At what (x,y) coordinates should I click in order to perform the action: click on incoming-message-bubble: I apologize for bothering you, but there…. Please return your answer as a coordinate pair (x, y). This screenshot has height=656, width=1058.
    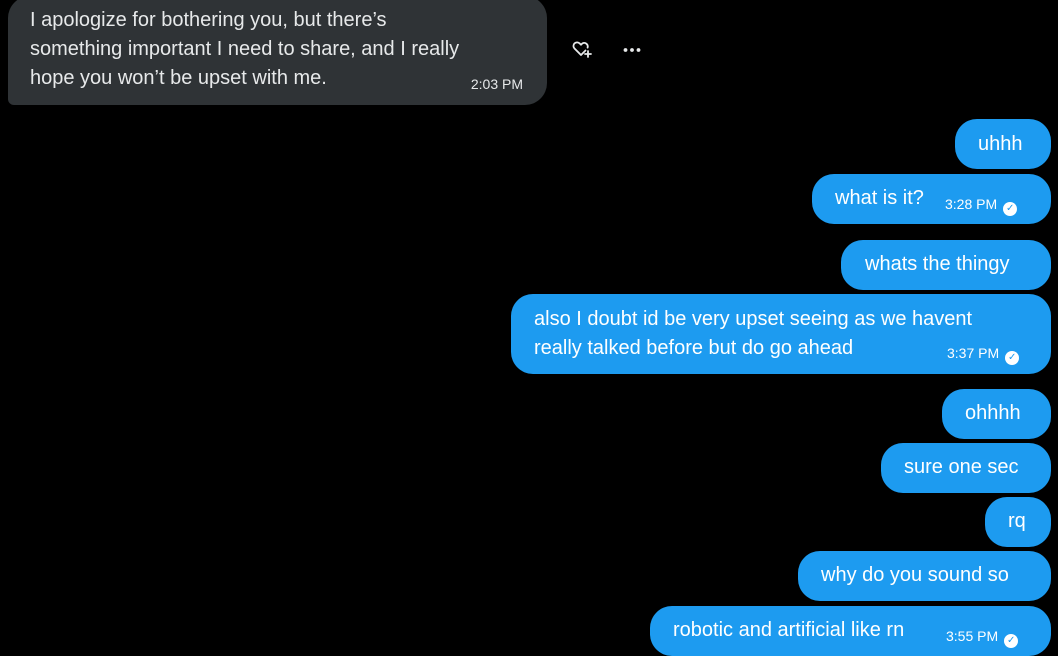
    Looking at the image, I should click on (277, 52).